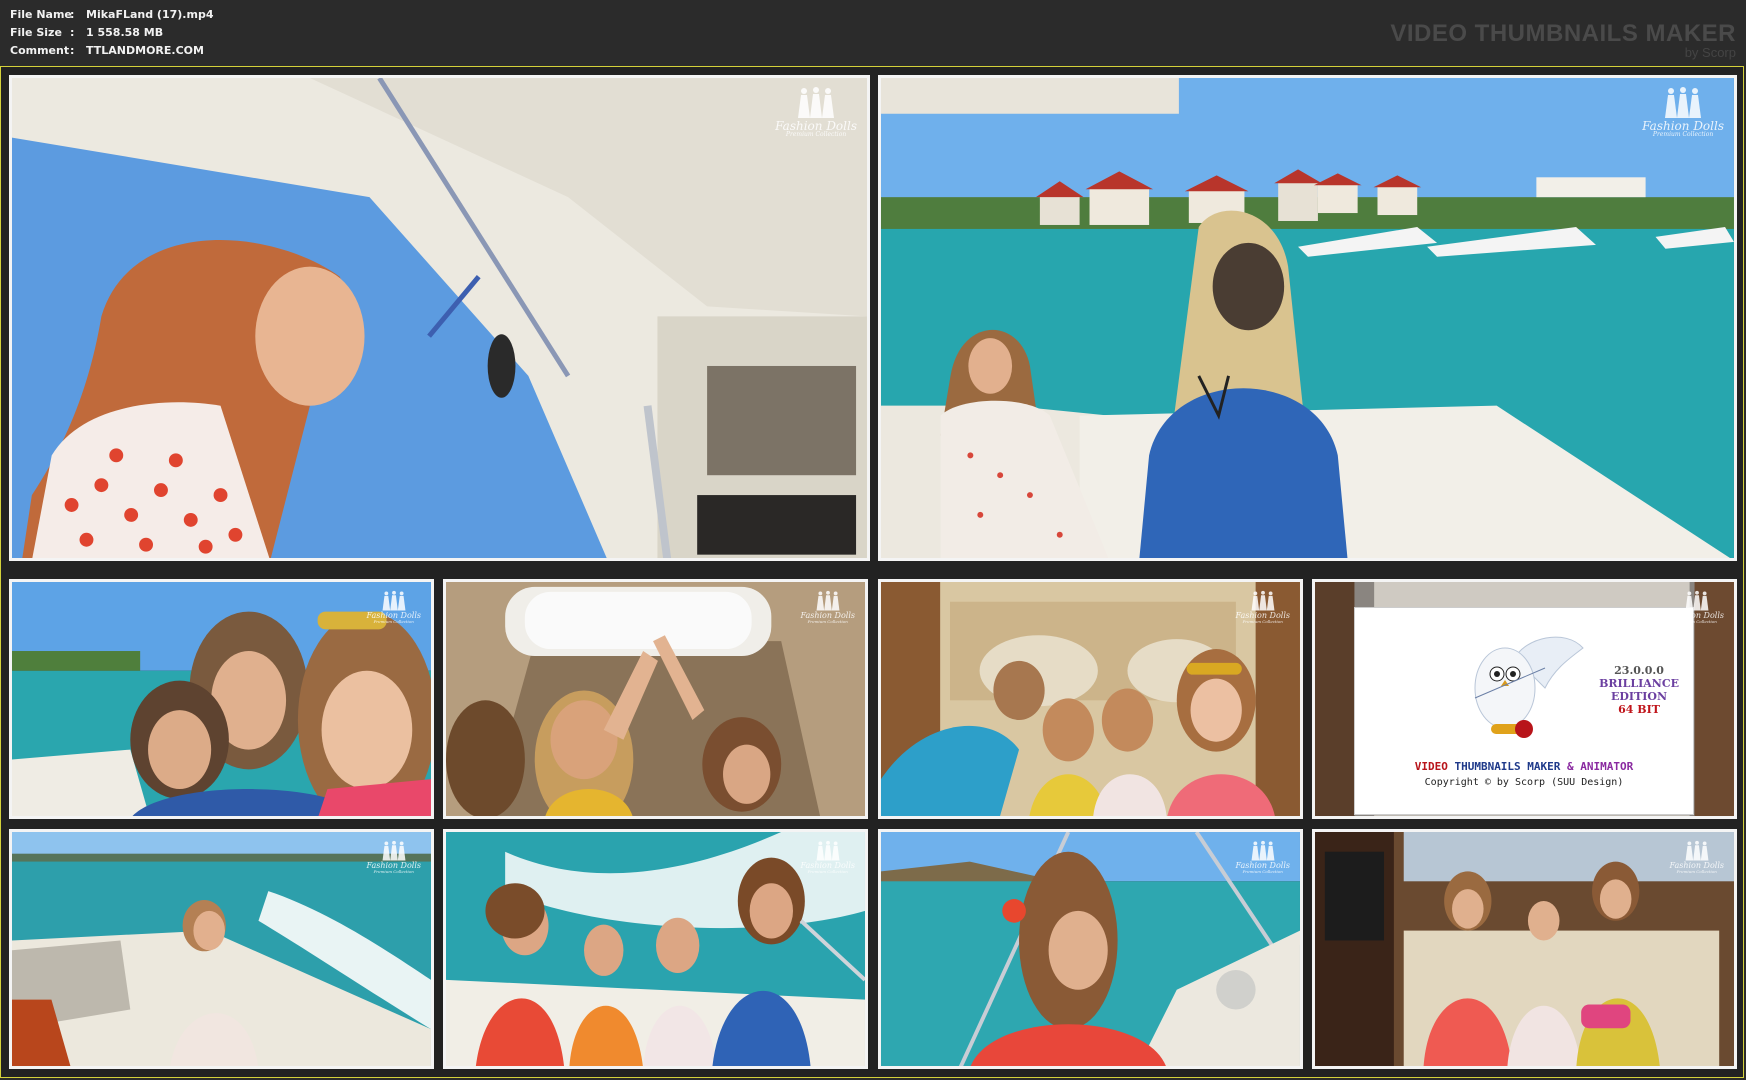 The width and height of the screenshot is (1746, 1080). What do you see at coordinates (1524, 782) in the screenshot?
I see `copyright-text: Copyright © by Scorp (SUU Design)` at bounding box center [1524, 782].